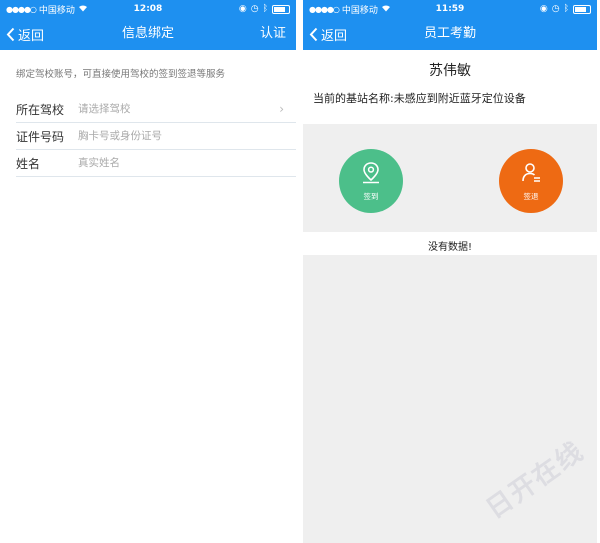  I want to click on nav-bar: 返回 信息绑定 认证, so click(148, 34).